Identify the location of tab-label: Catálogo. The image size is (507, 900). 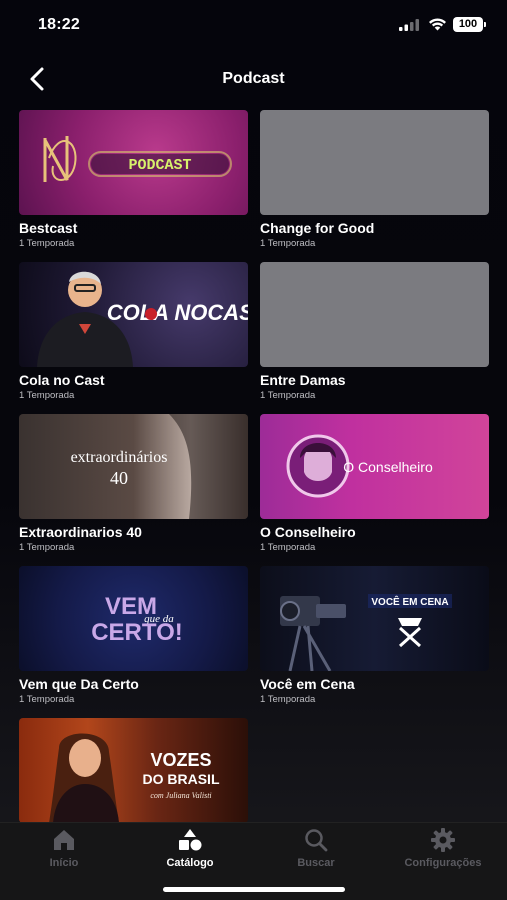
(190, 863).